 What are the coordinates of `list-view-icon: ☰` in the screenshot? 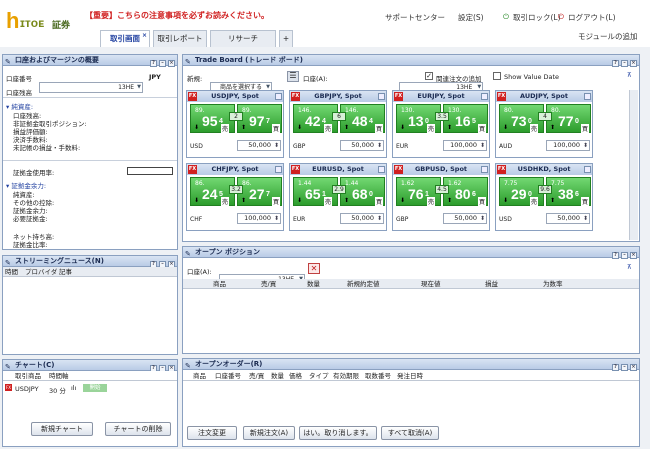 It's located at (293, 76).